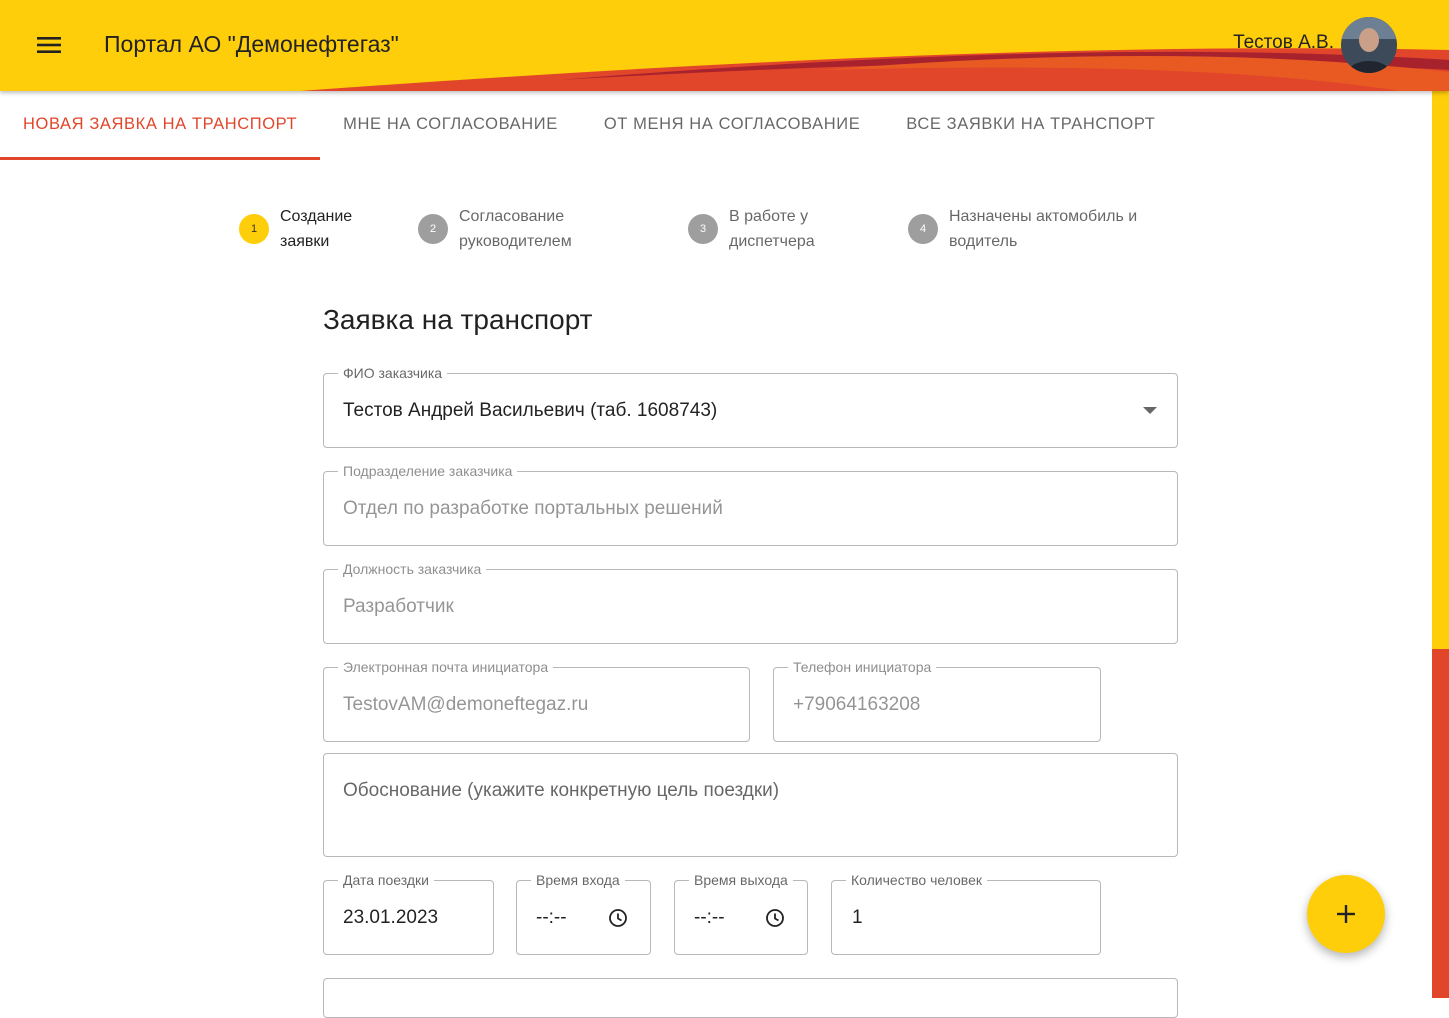 The width and height of the screenshot is (1449, 1018). What do you see at coordinates (466, 704) in the screenshot?
I see `email-value: TestovAM@demoneftegaz.ru` at bounding box center [466, 704].